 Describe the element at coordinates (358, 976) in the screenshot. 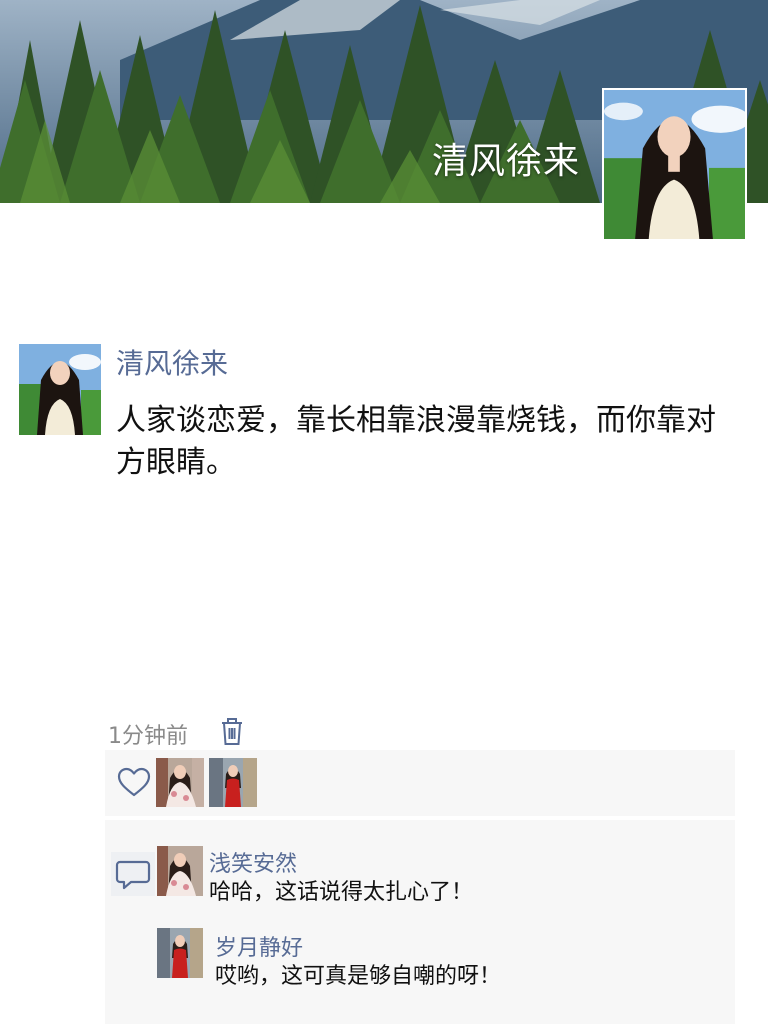

I see `comment-text: 哎哟，这可真是够自嘲的呀！` at that location.